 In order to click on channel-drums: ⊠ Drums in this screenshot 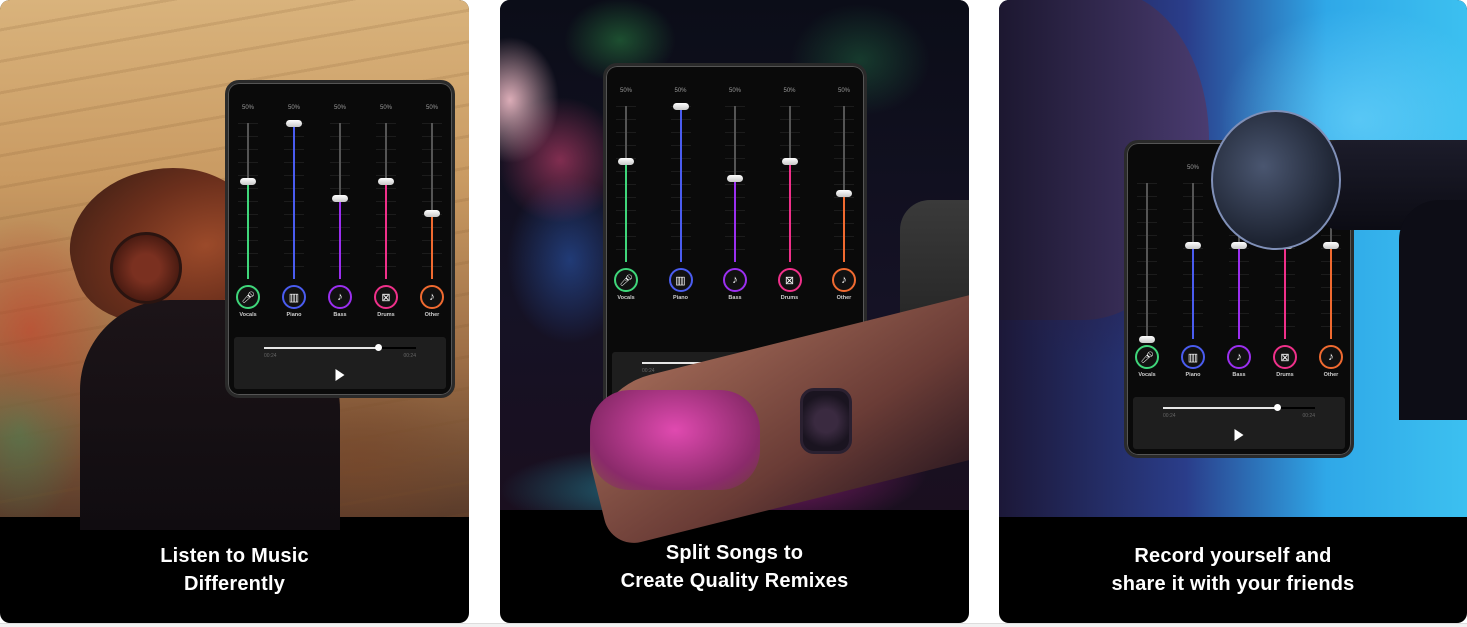, I will do `click(1285, 268)`.